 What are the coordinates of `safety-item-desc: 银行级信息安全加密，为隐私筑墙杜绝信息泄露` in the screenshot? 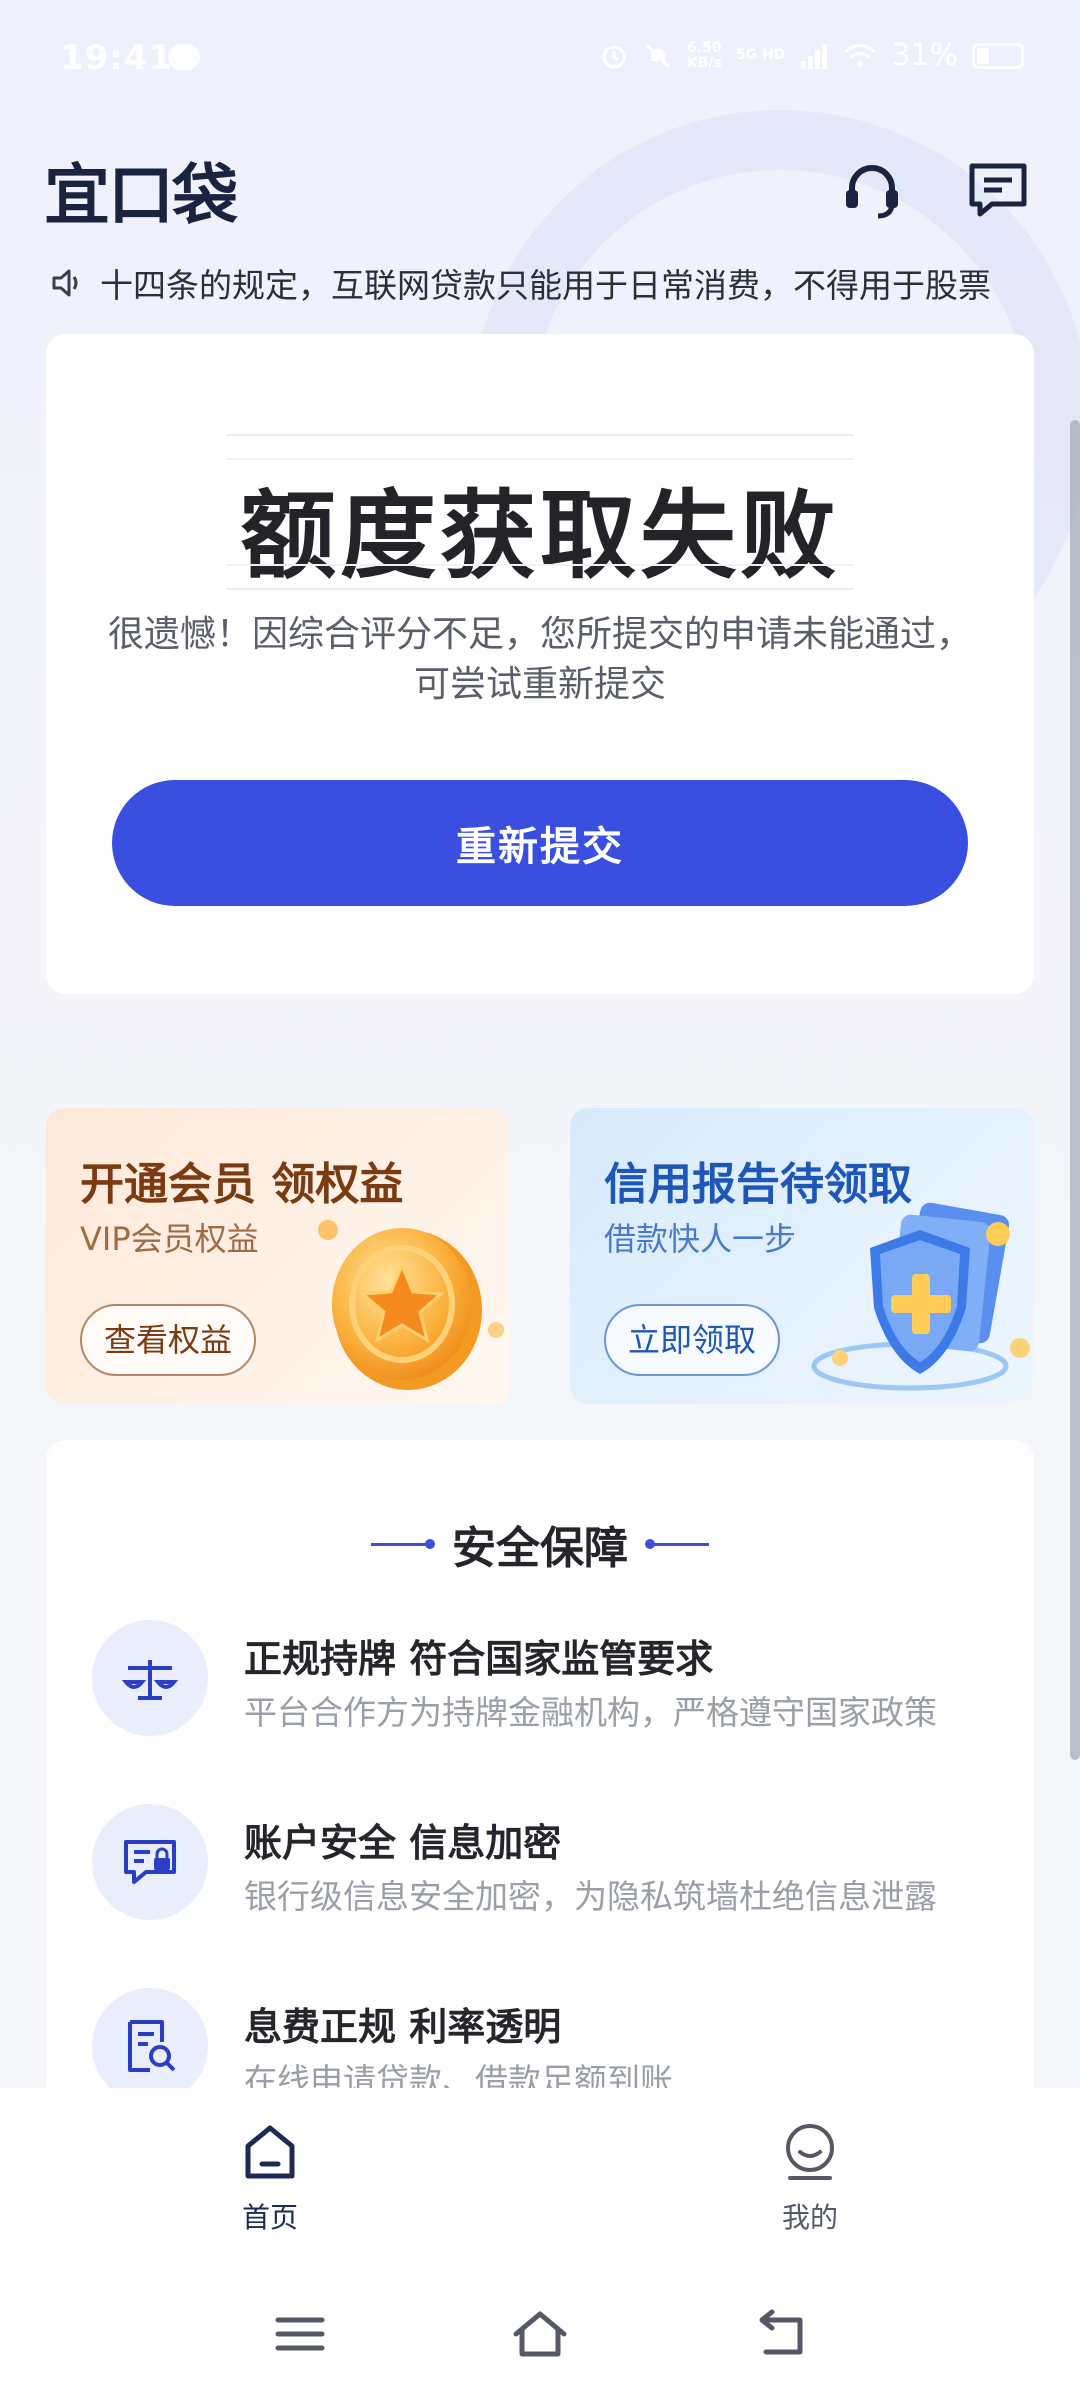 It's located at (590, 1896).